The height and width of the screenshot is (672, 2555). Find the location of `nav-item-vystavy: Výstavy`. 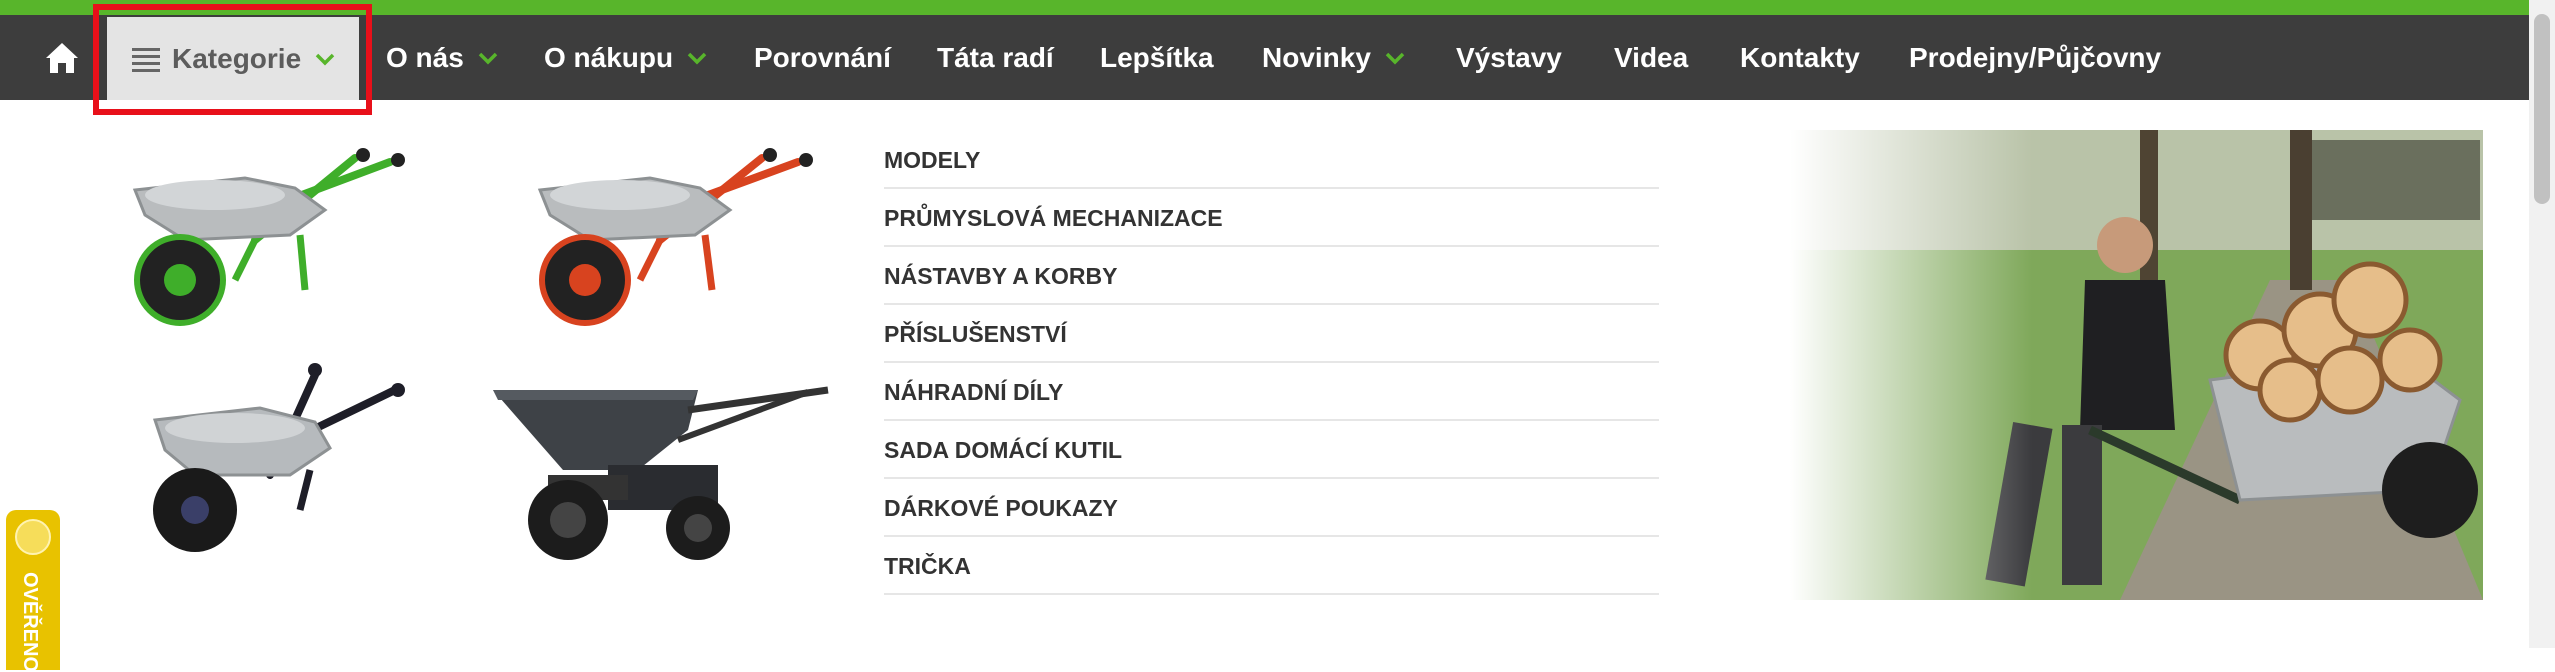

nav-item-vystavy: Výstavy is located at coordinates (1509, 57).